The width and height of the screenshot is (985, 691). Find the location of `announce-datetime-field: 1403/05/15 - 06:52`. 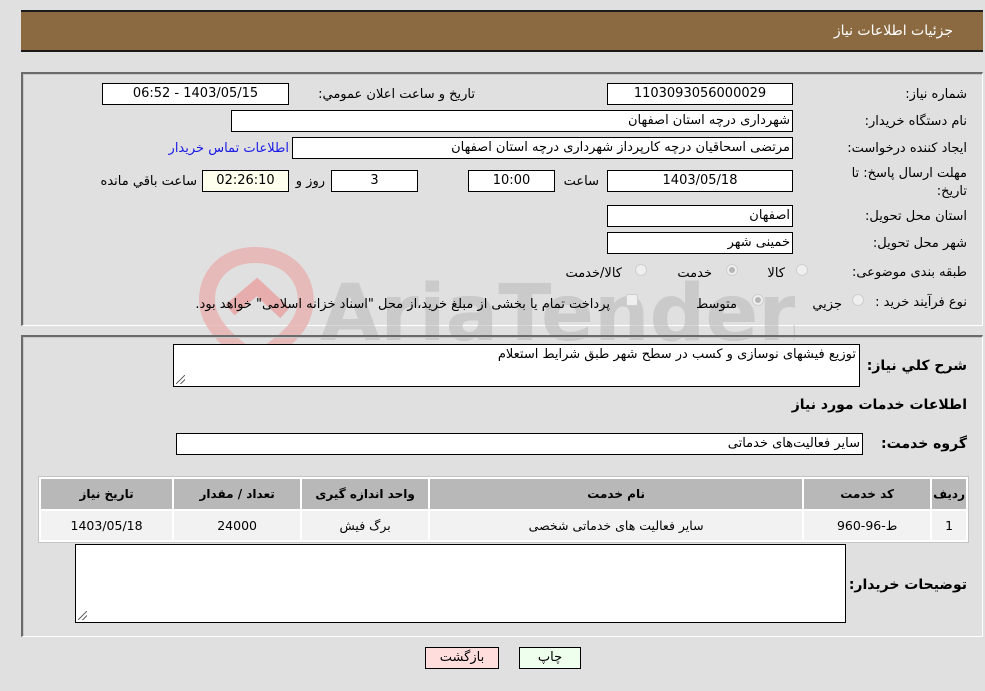

announce-datetime-field: 1403/05/15 - 06:52 is located at coordinates (195, 94).